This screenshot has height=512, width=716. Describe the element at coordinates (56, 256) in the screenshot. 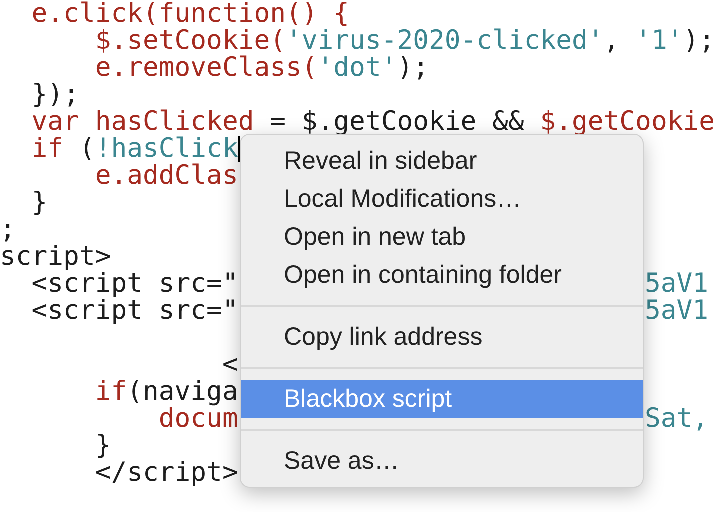

I see `code-text: script>` at that location.